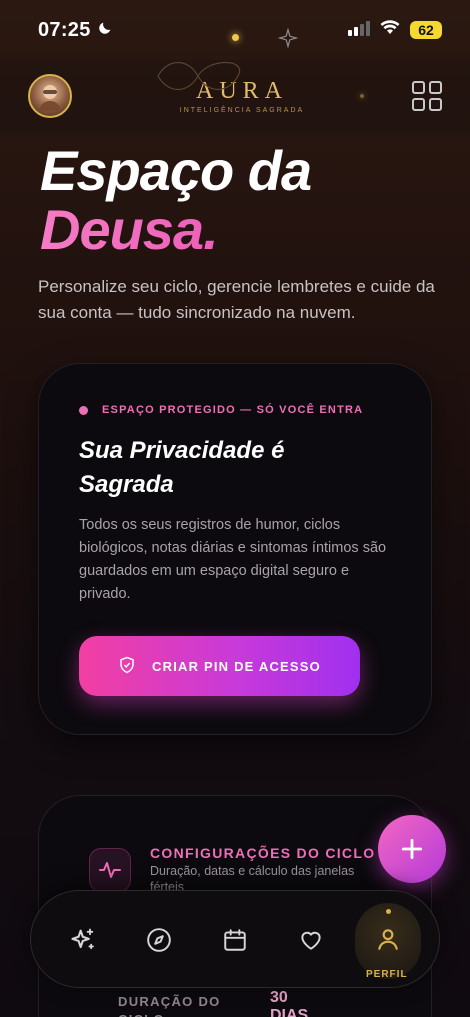 The height and width of the screenshot is (1017, 470). I want to click on create-pin-button: CRIAR PIN DE ACESSO, so click(219, 666).